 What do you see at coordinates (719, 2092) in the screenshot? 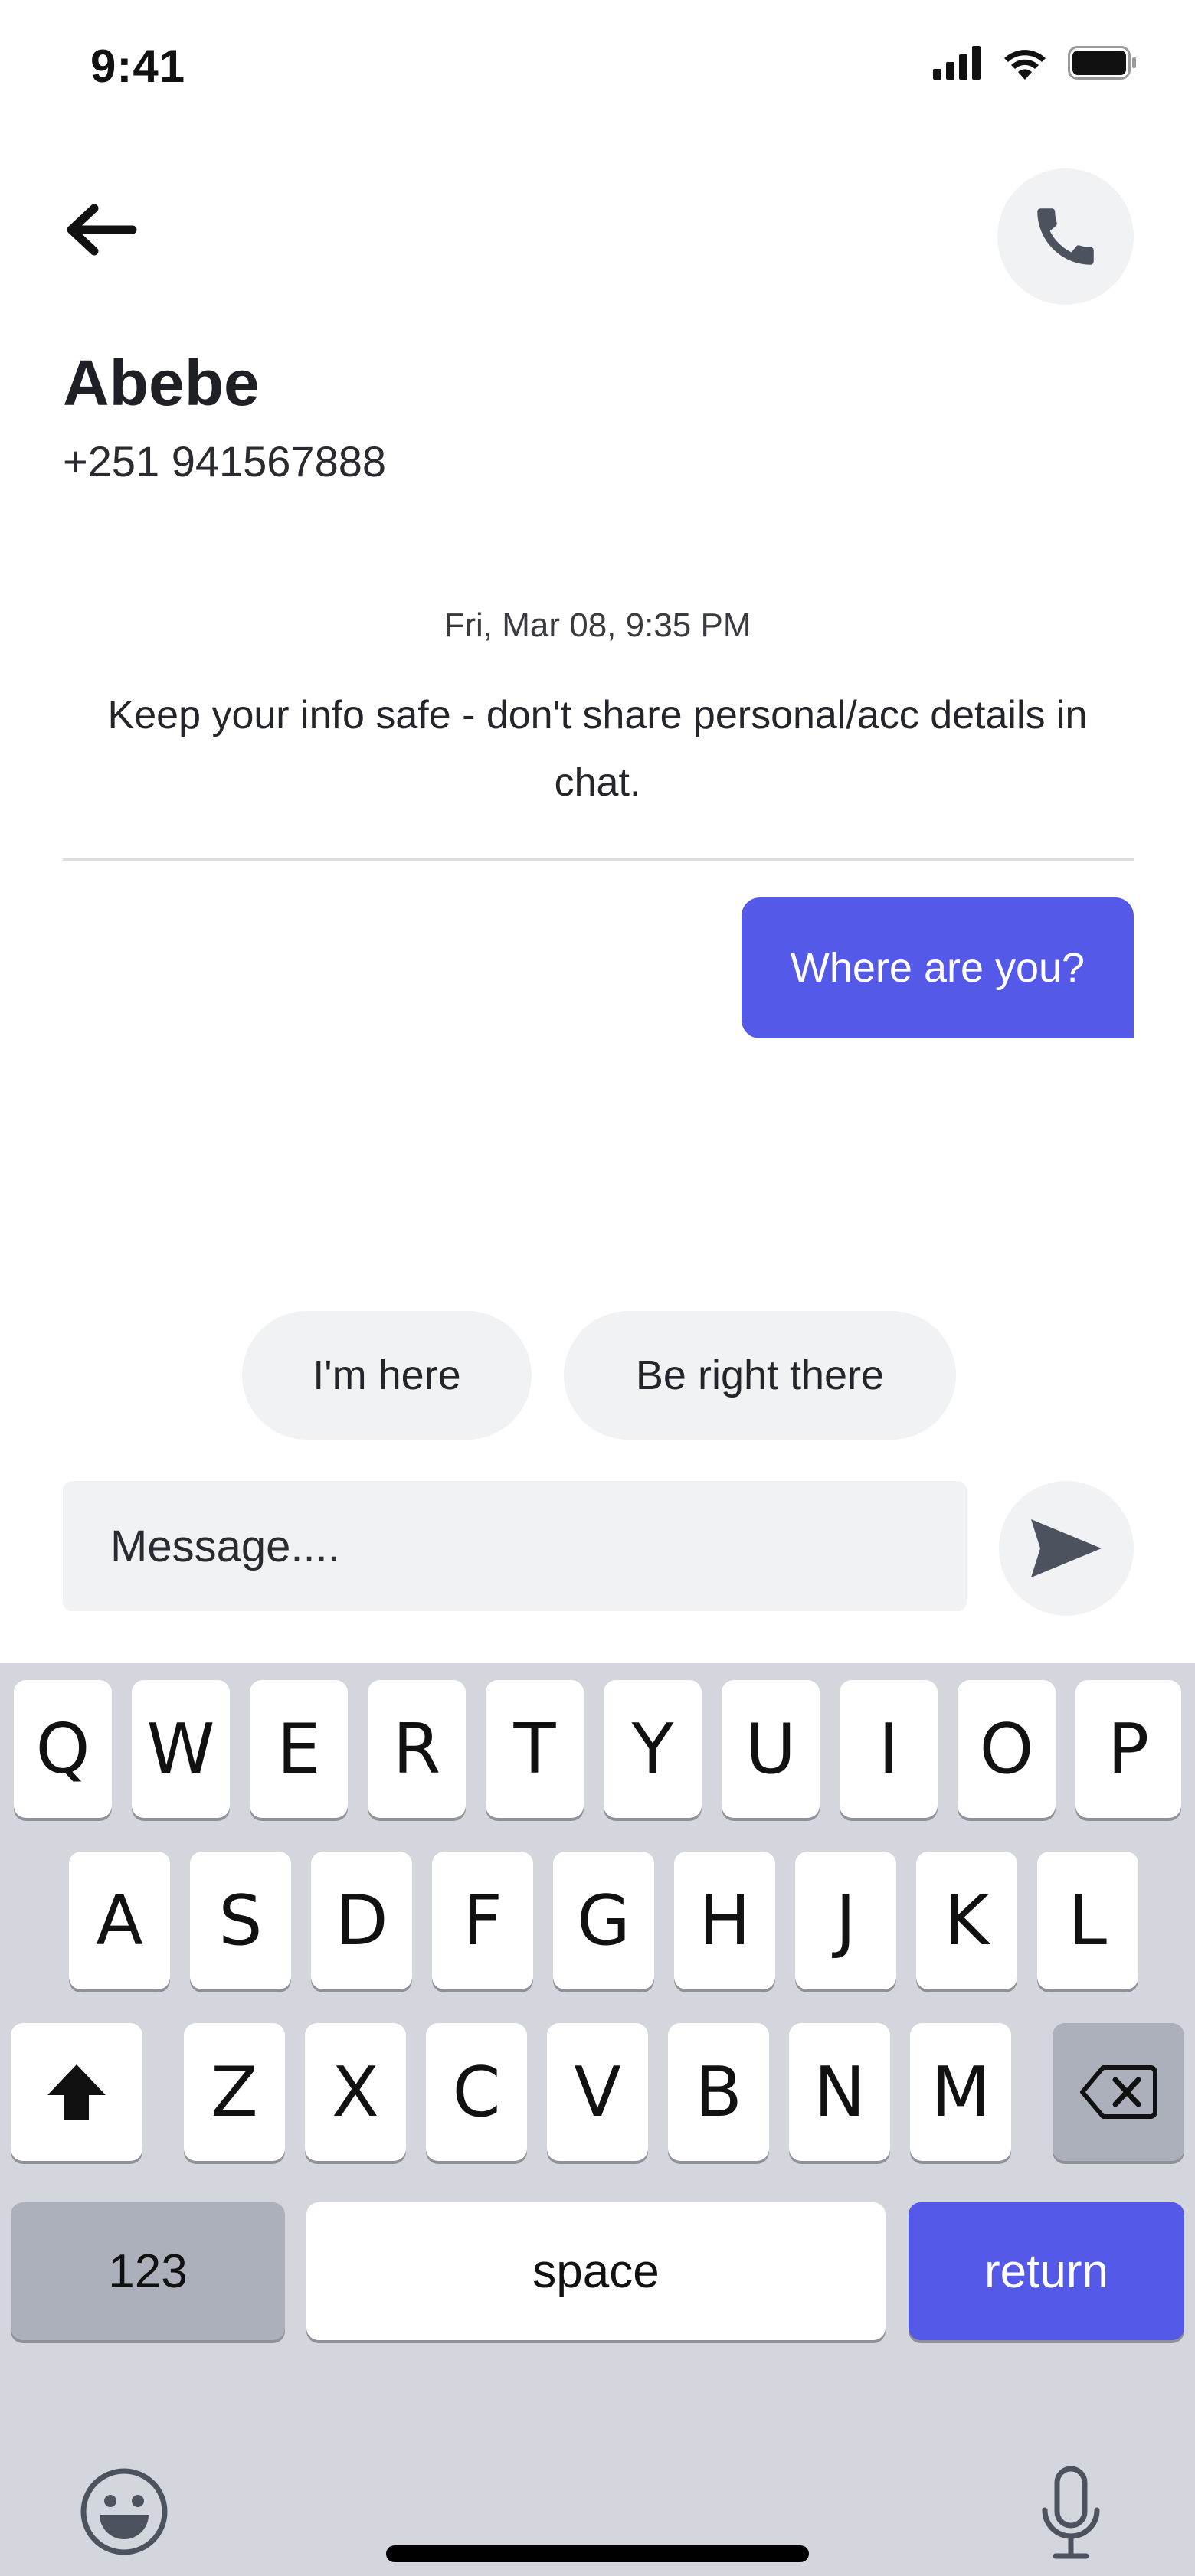
I see `key-b: B` at bounding box center [719, 2092].